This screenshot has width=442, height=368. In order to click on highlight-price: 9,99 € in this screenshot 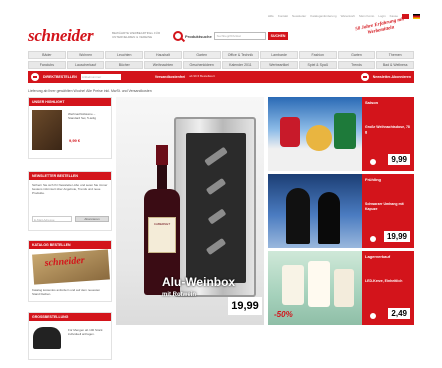, I will do `click(75, 140)`.